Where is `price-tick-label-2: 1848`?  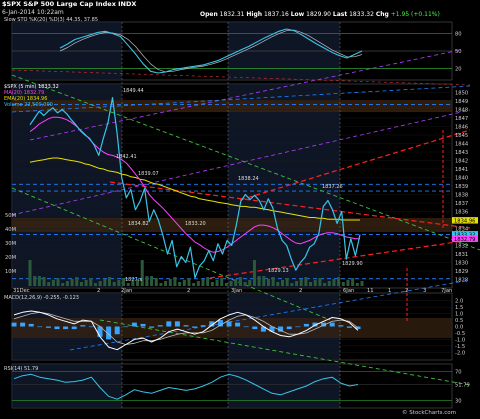 price-tick-label-2: 1848 is located at coordinates (461, 111).